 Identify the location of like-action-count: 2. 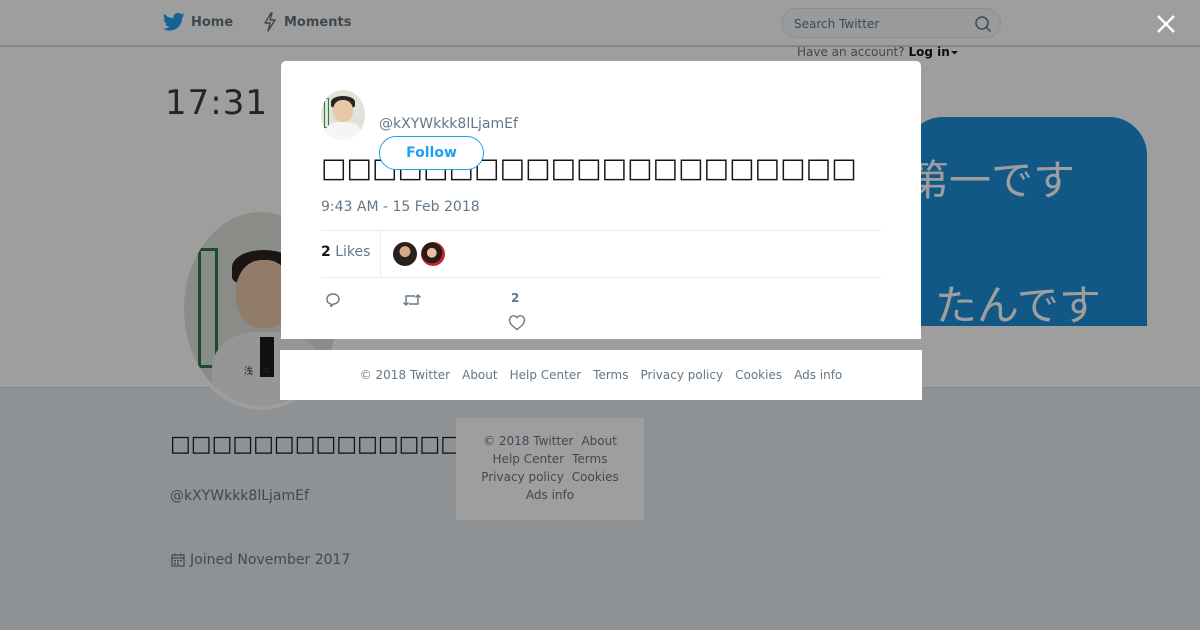
(515, 298).